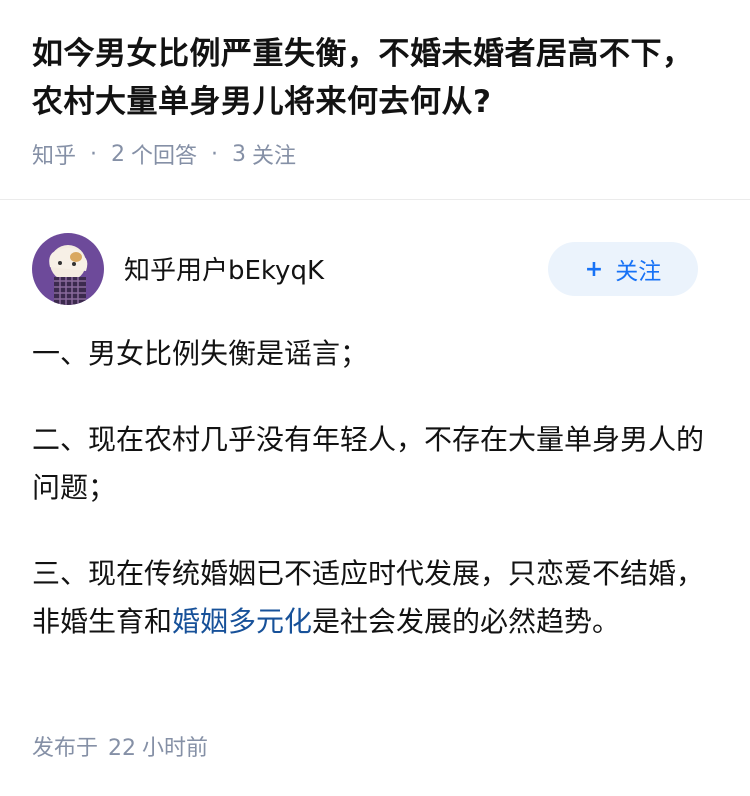 This screenshot has height=796, width=750. Describe the element at coordinates (375, 154) in the screenshot. I see `question-meta: 知乎 · 2 个回答 · 3 关注` at that location.